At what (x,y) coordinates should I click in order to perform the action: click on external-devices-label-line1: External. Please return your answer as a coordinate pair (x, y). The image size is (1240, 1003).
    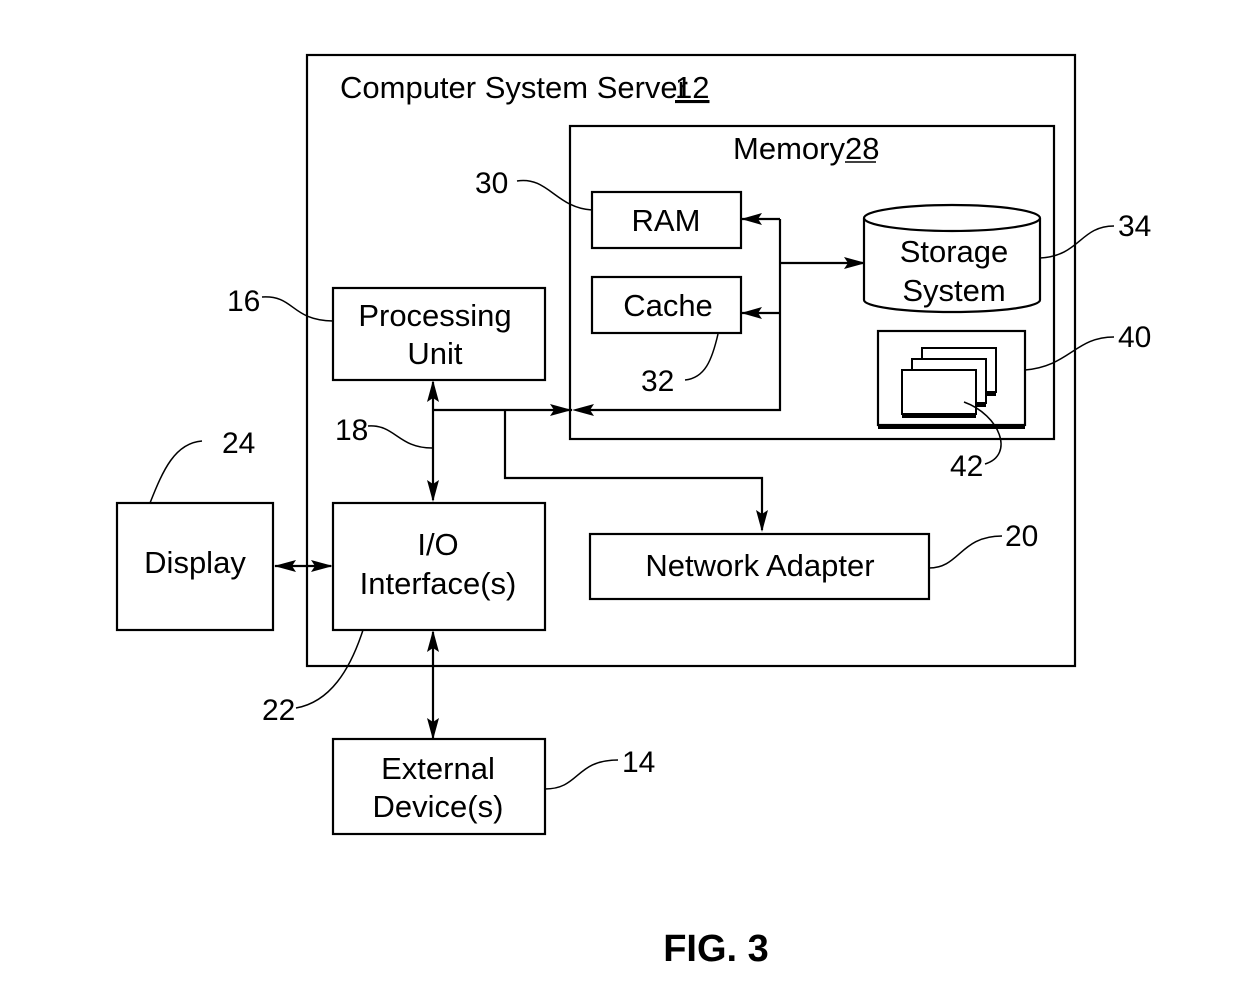
    Looking at the image, I should click on (438, 768).